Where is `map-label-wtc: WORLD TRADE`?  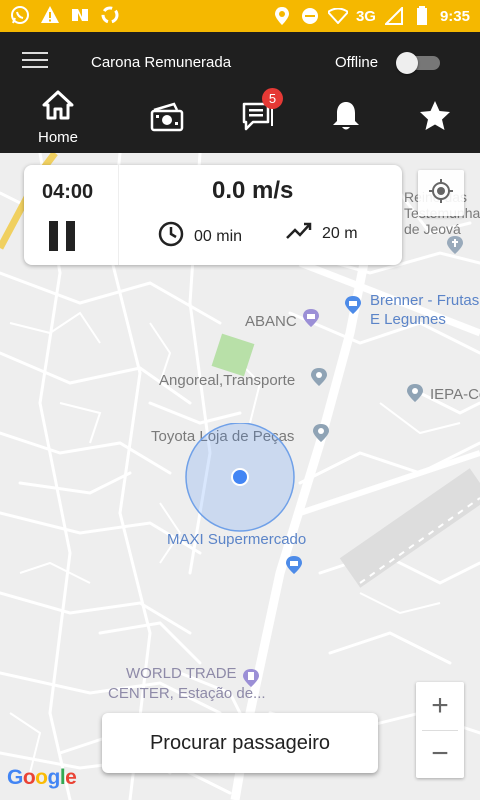 map-label-wtc: WORLD TRADE is located at coordinates (181, 673).